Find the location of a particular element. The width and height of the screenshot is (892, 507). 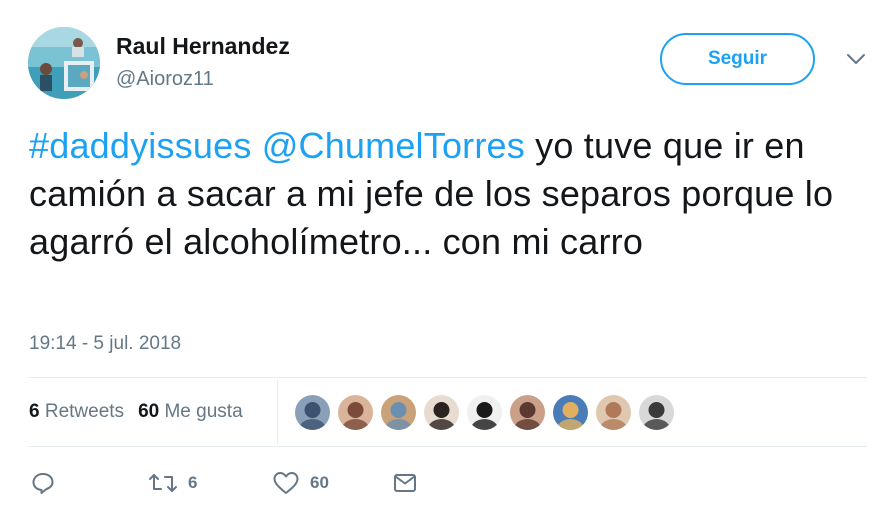

retweets-count: 6 is located at coordinates (34, 411).